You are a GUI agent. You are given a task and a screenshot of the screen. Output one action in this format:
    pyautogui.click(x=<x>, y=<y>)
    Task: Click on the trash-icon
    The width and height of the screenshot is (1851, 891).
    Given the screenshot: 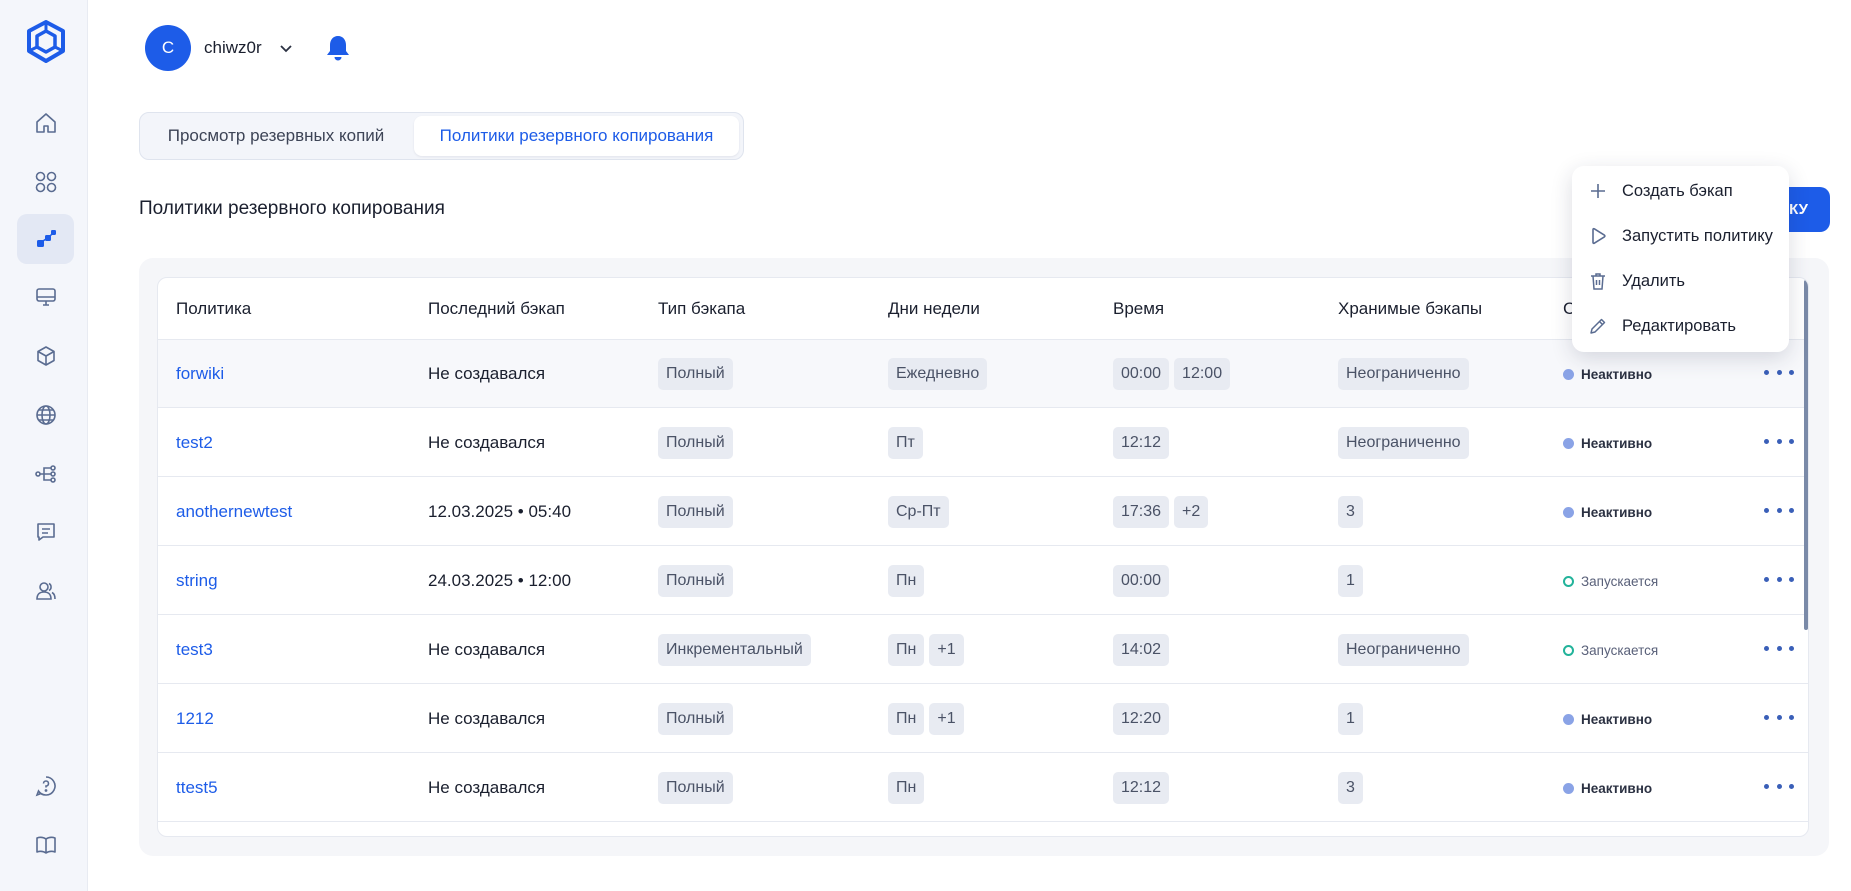 What is the action you would take?
    pyautogui.click(x=1598, y=281)
    